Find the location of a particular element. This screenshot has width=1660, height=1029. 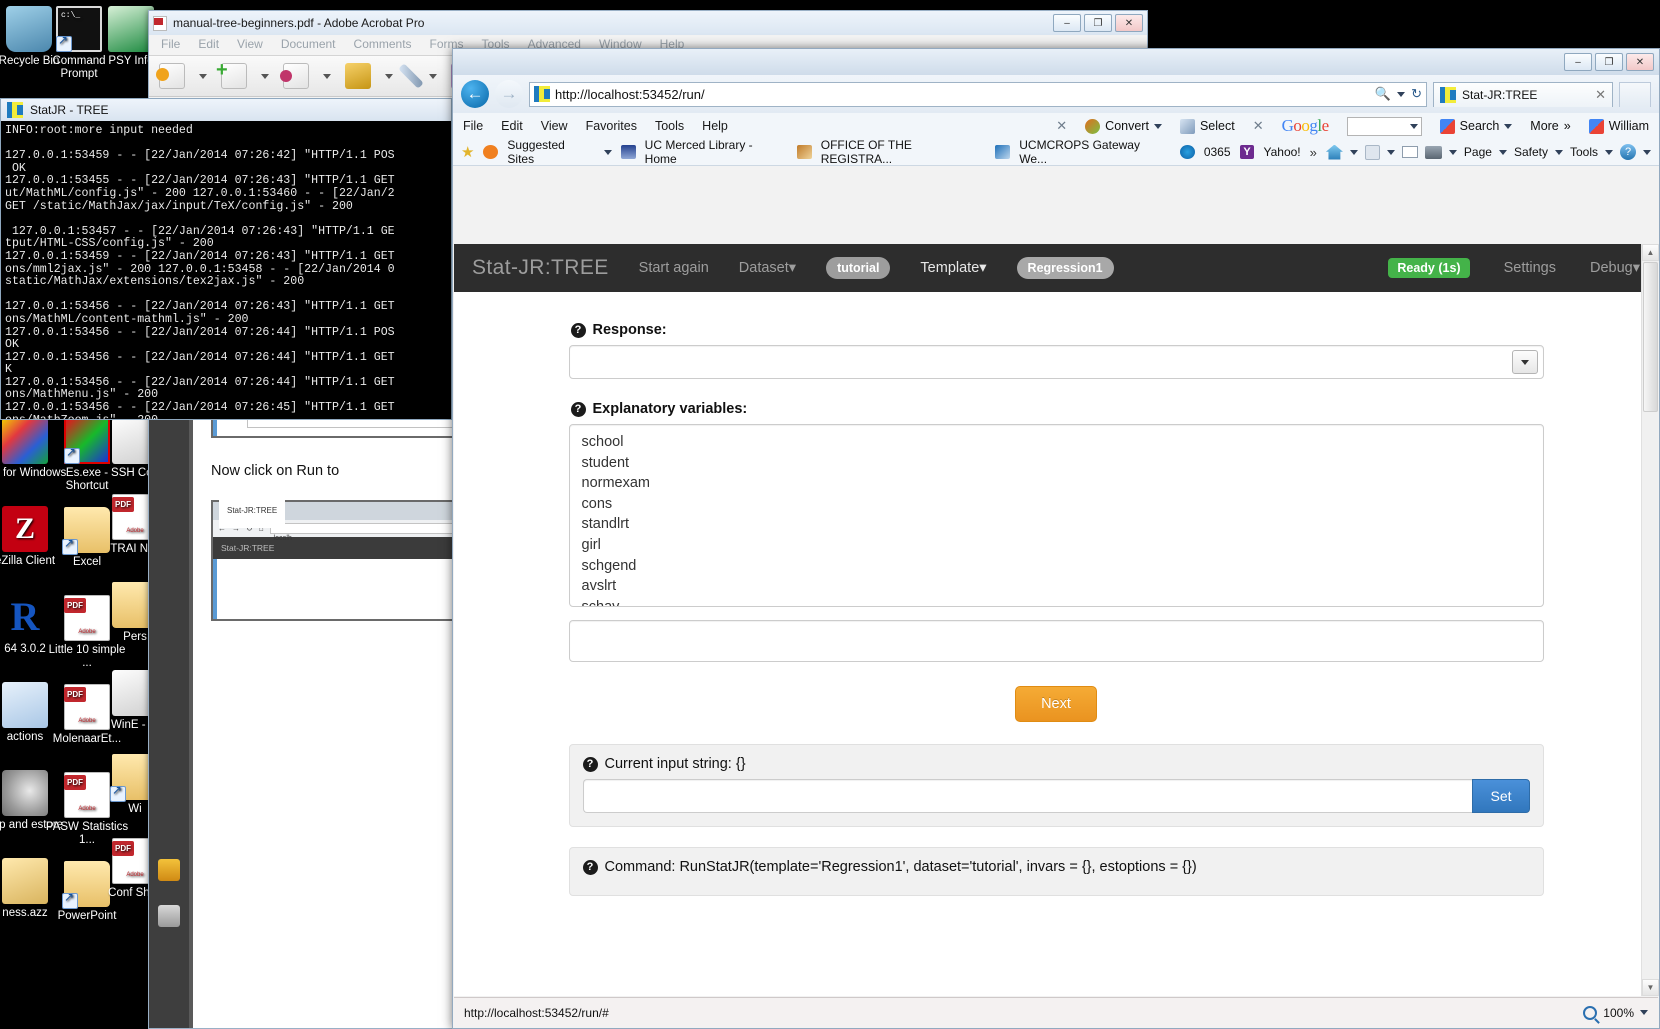

current-input-string-input is located at coordinates (1027, 796).